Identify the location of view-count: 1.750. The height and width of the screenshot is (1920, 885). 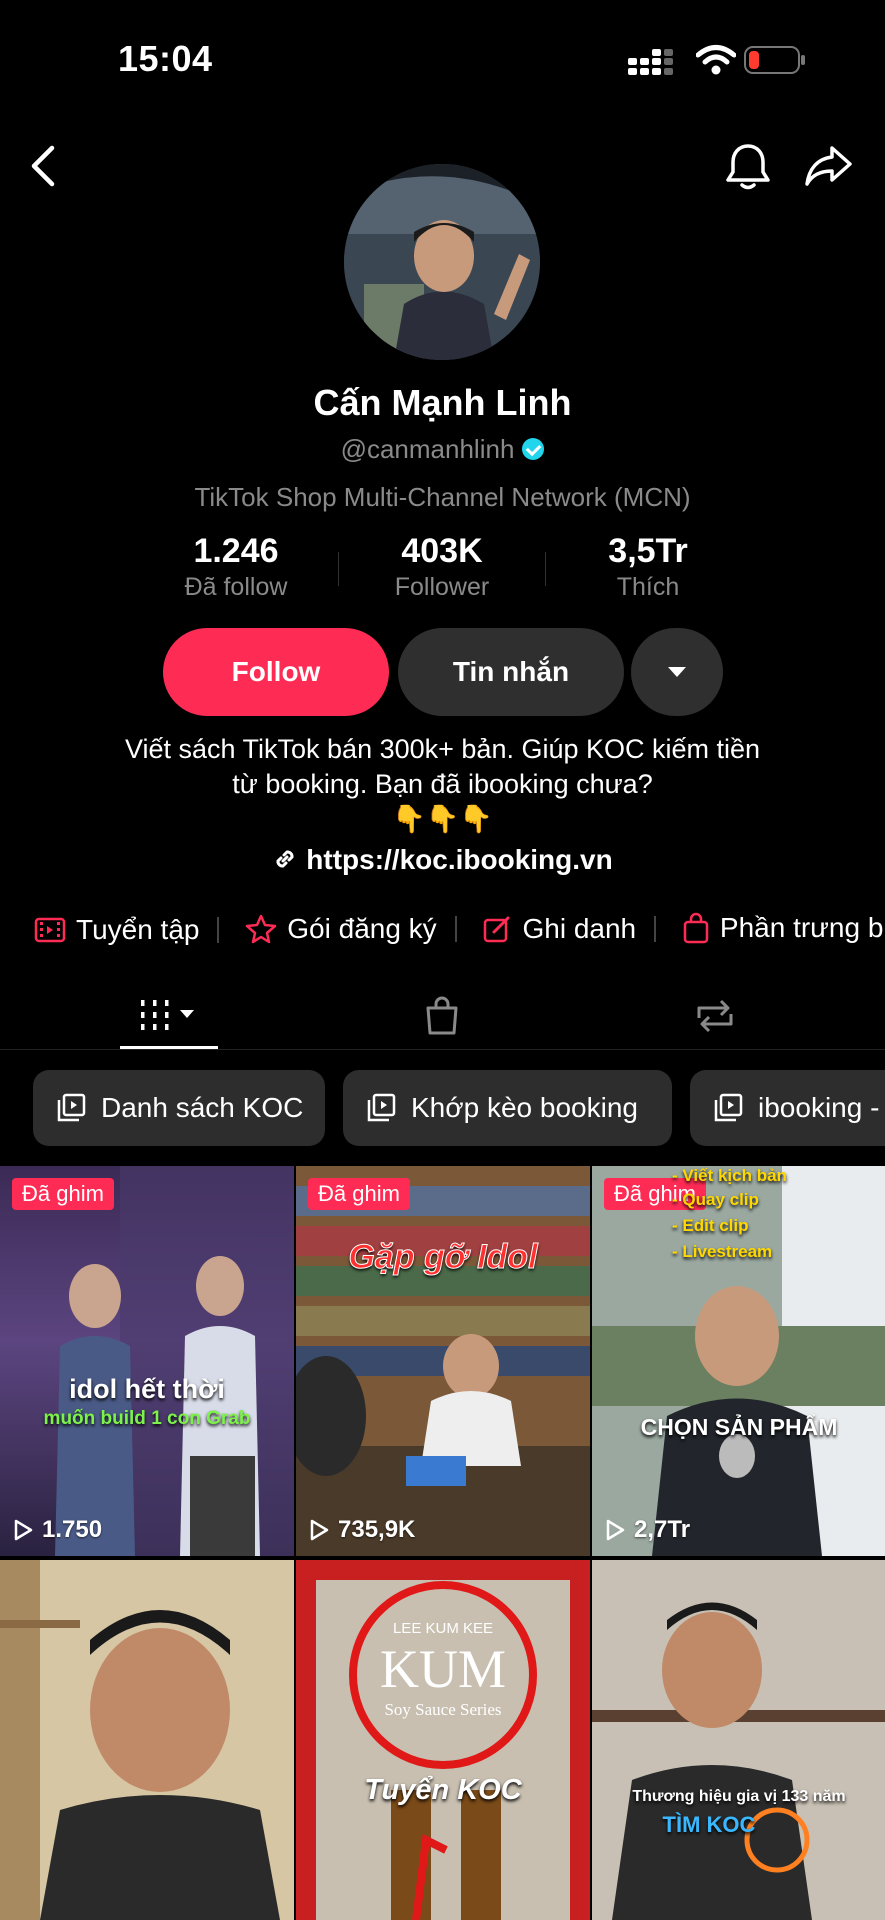
(57, 1530).